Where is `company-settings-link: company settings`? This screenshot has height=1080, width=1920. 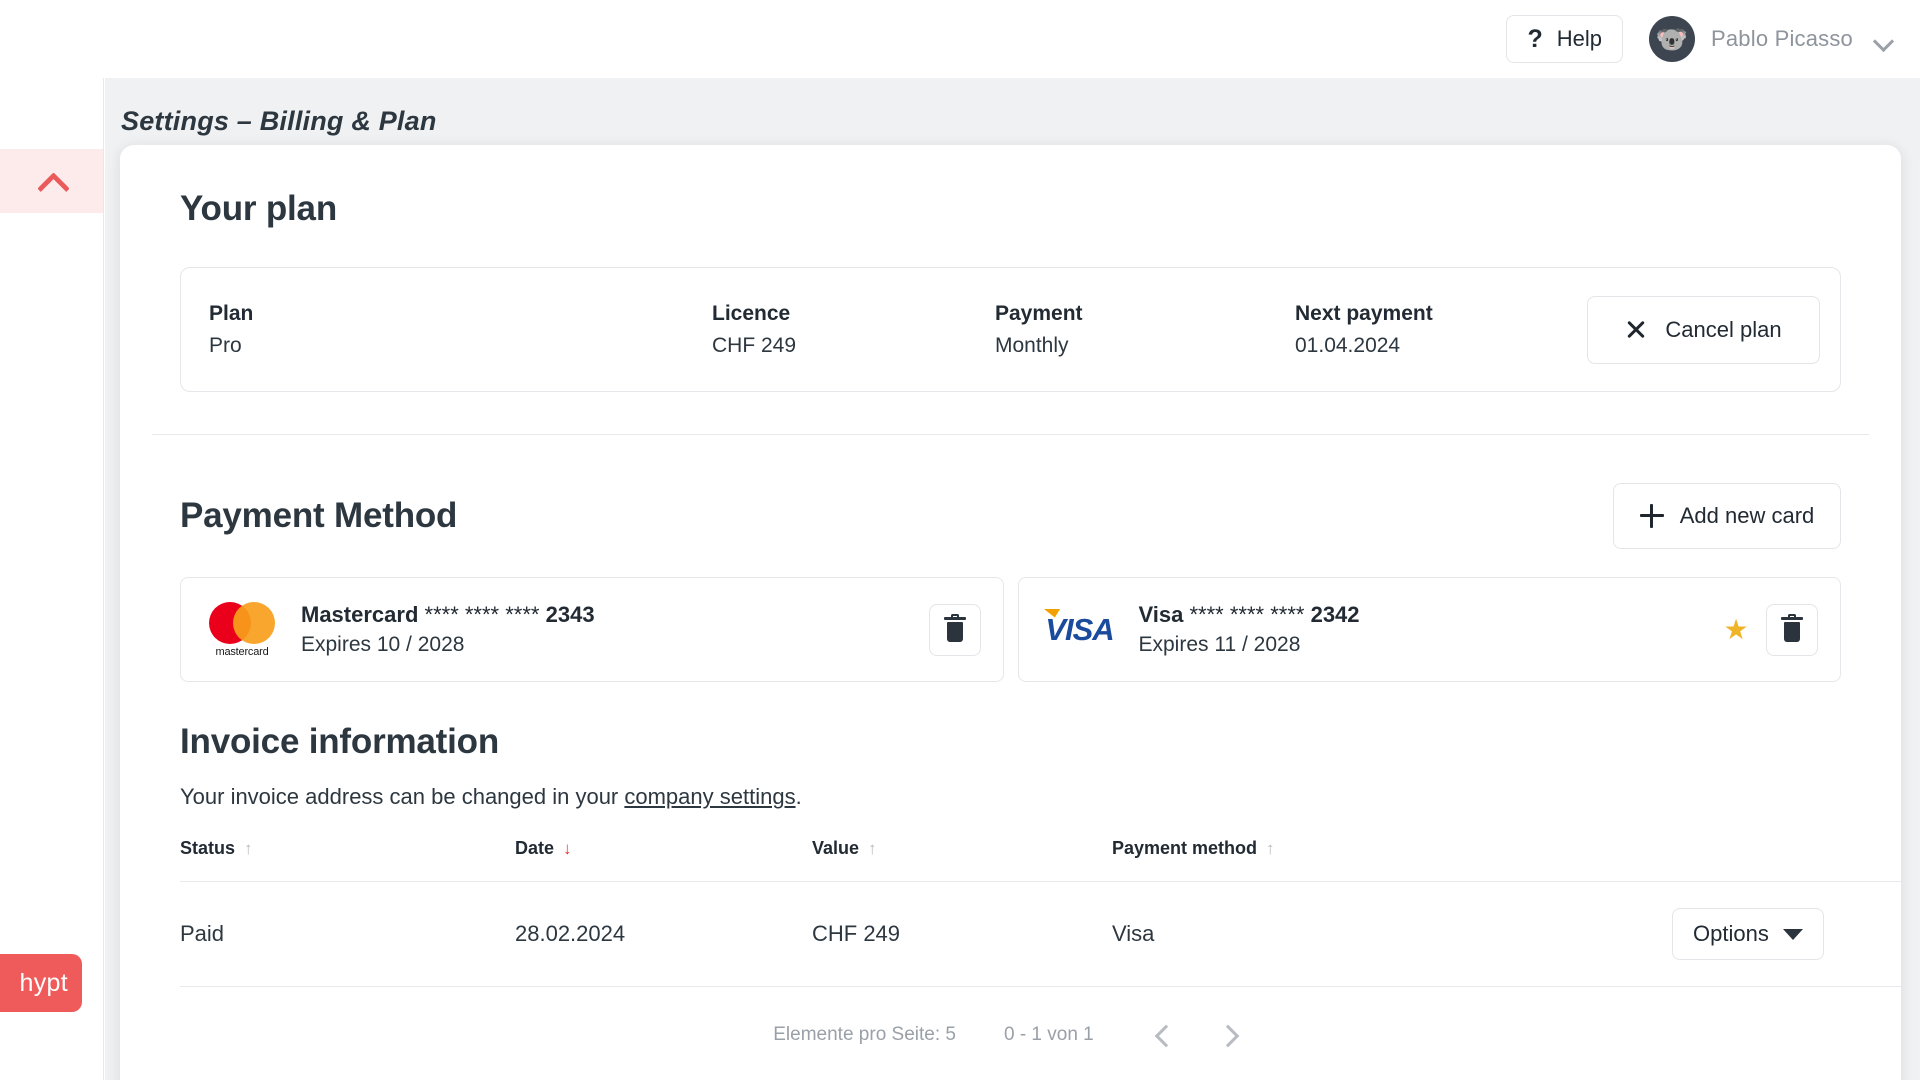 company-settings-link: company settings is located at coordinates (709, 796).